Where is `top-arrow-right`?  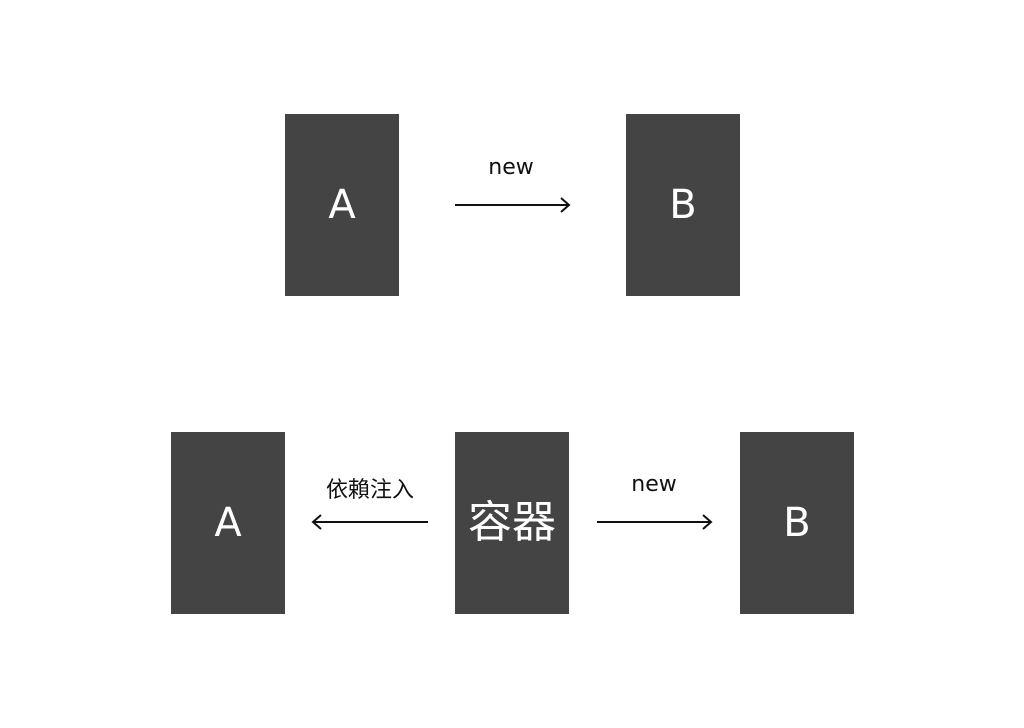
top-arrow-right is located at coordinates (513, 205).